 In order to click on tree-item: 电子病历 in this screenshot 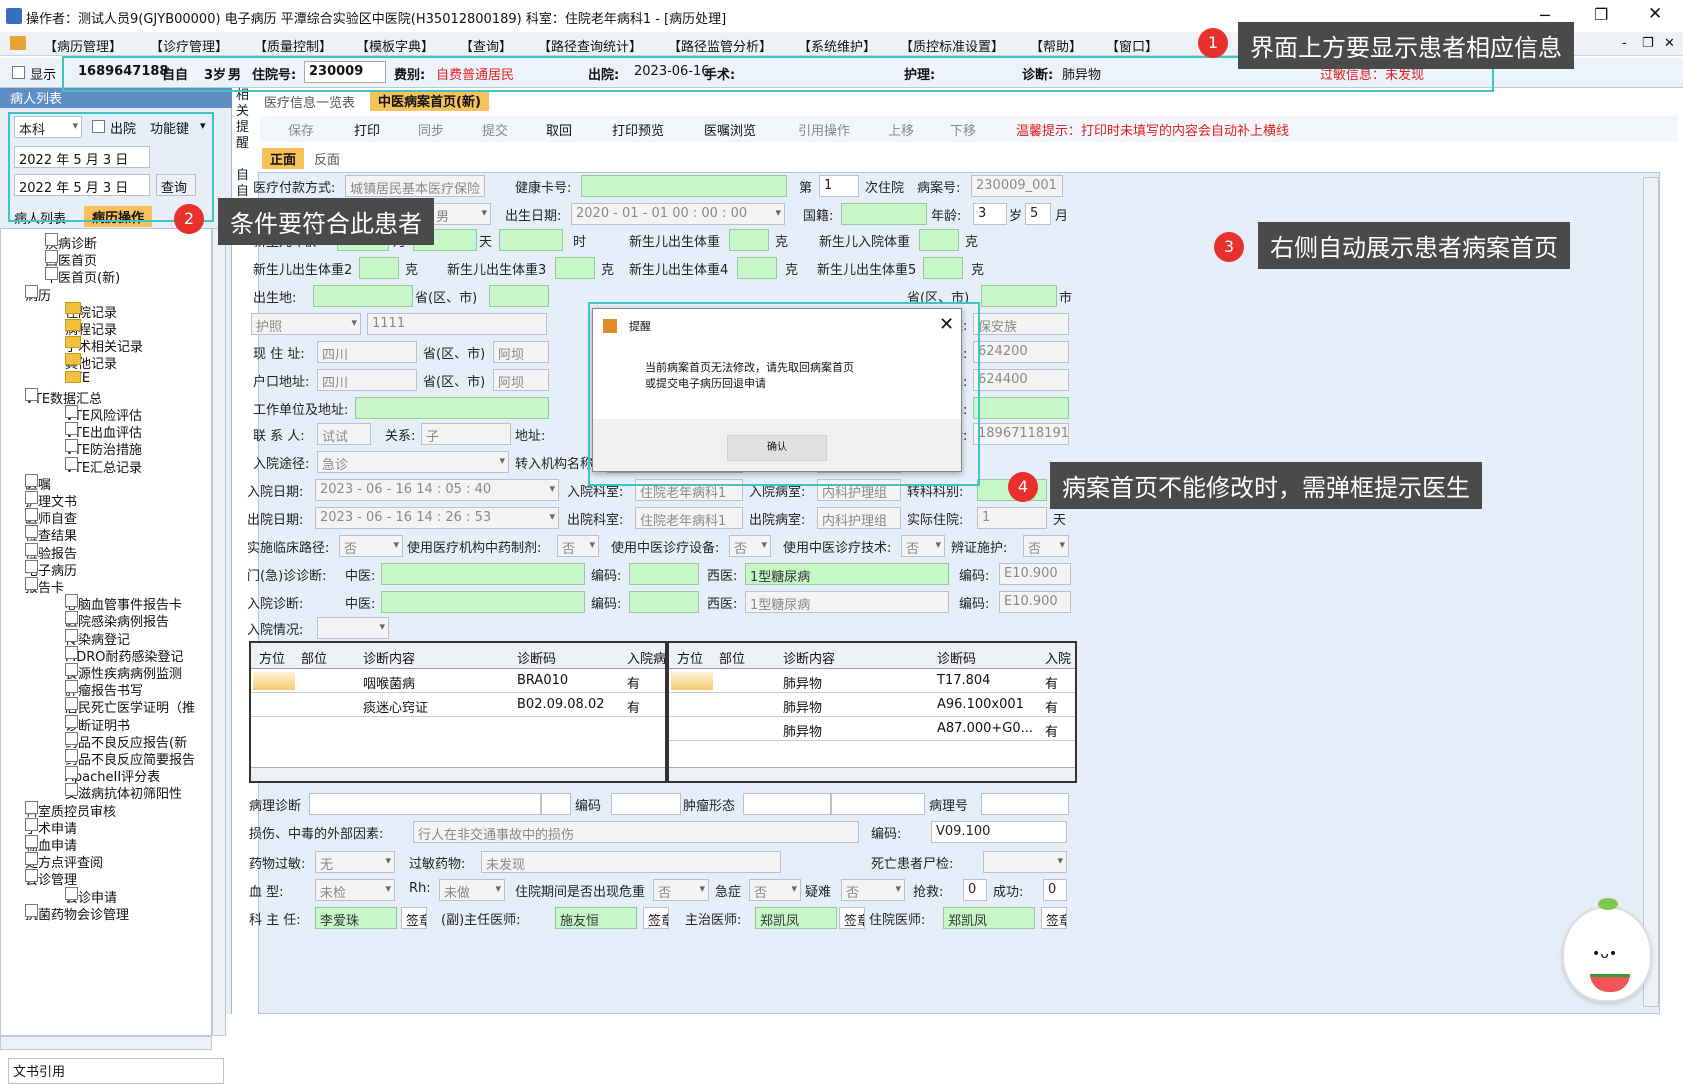, I will do `click(51, 569)`.